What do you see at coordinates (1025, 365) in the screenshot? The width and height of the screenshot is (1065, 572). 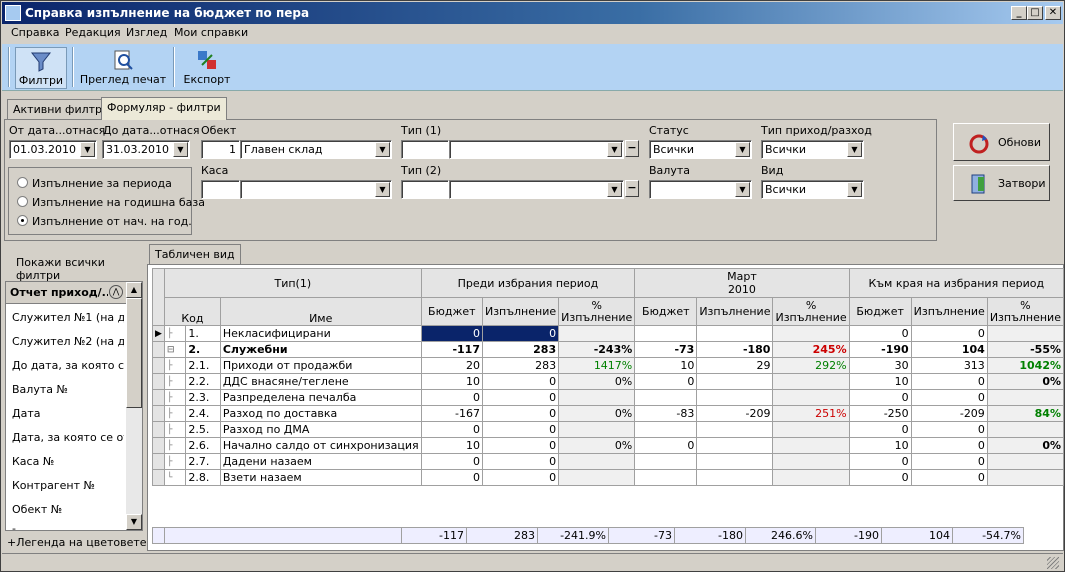 I see `pct-cell: 1042%` at bounding box center [1025, 365].